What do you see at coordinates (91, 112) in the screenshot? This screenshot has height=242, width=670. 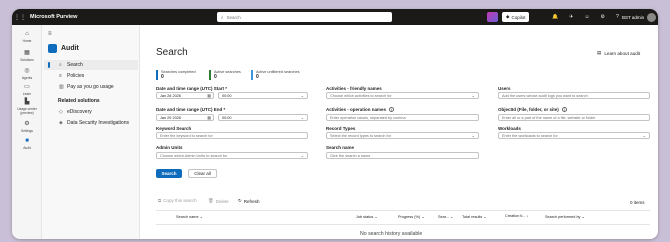 I see `nav-item-ediscovery: ◇ eDiscovery` at bounding box center [91, 112].